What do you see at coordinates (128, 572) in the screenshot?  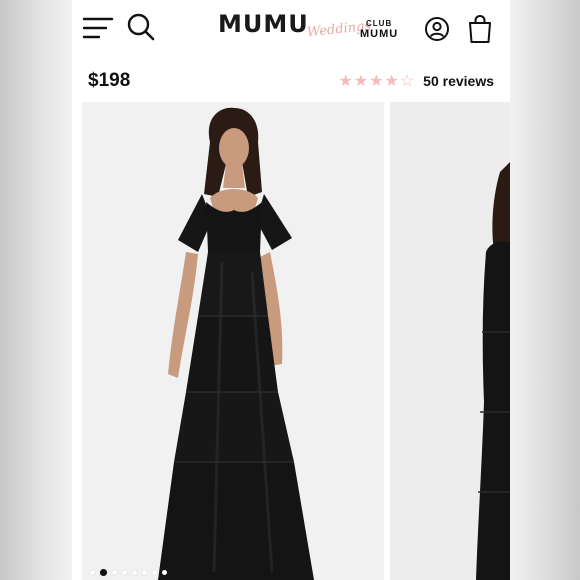 I see `gallery-pagination` at bounding box center [128, 572].